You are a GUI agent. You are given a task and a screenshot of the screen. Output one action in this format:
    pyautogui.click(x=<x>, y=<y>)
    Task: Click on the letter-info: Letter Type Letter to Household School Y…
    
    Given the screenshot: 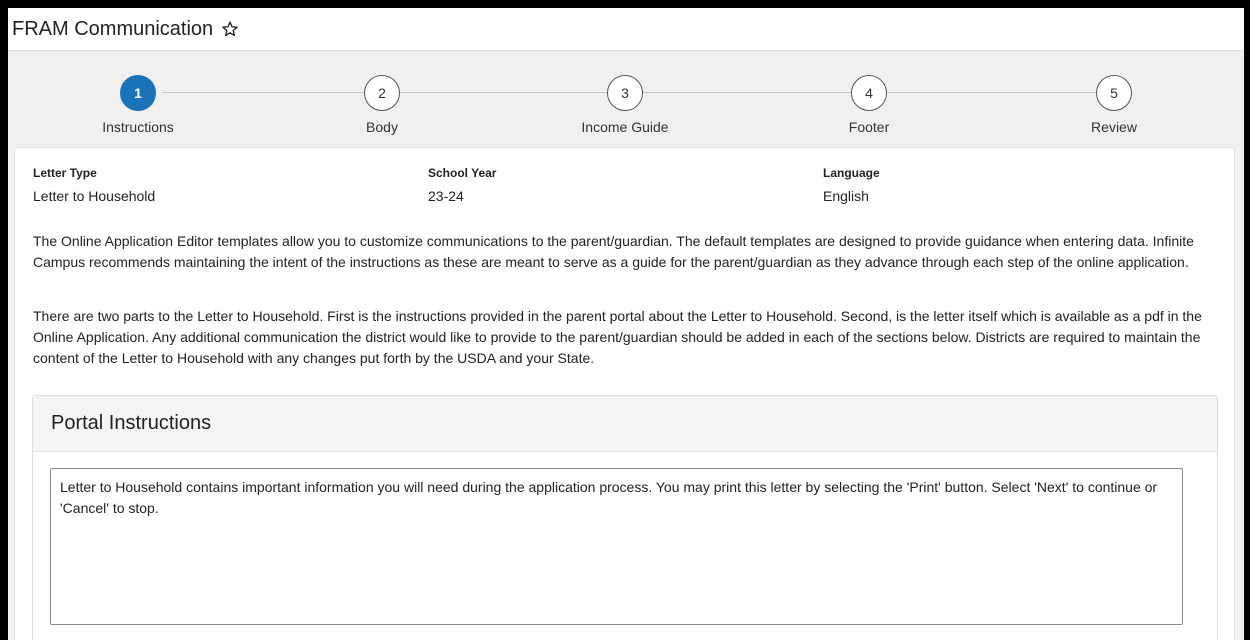 What is the action you would take?
    pyautogui.click(x=624, y=183)
    